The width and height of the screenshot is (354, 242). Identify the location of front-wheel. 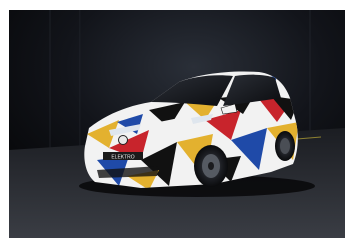
(211, 166).